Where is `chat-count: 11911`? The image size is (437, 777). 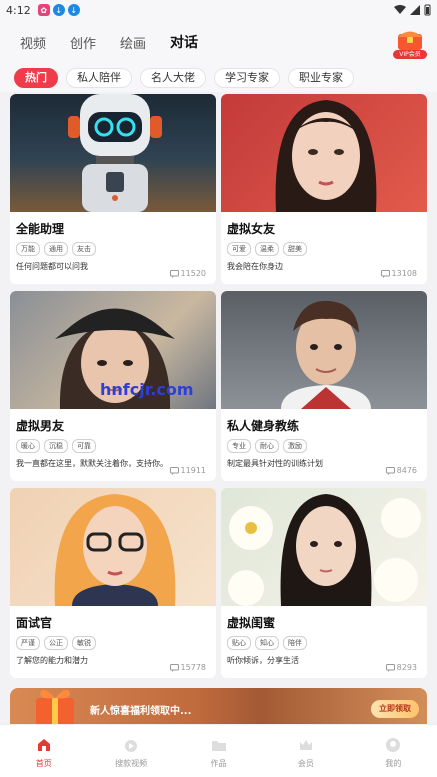 chat-count: 11911 is located at coordinates (187, 470).